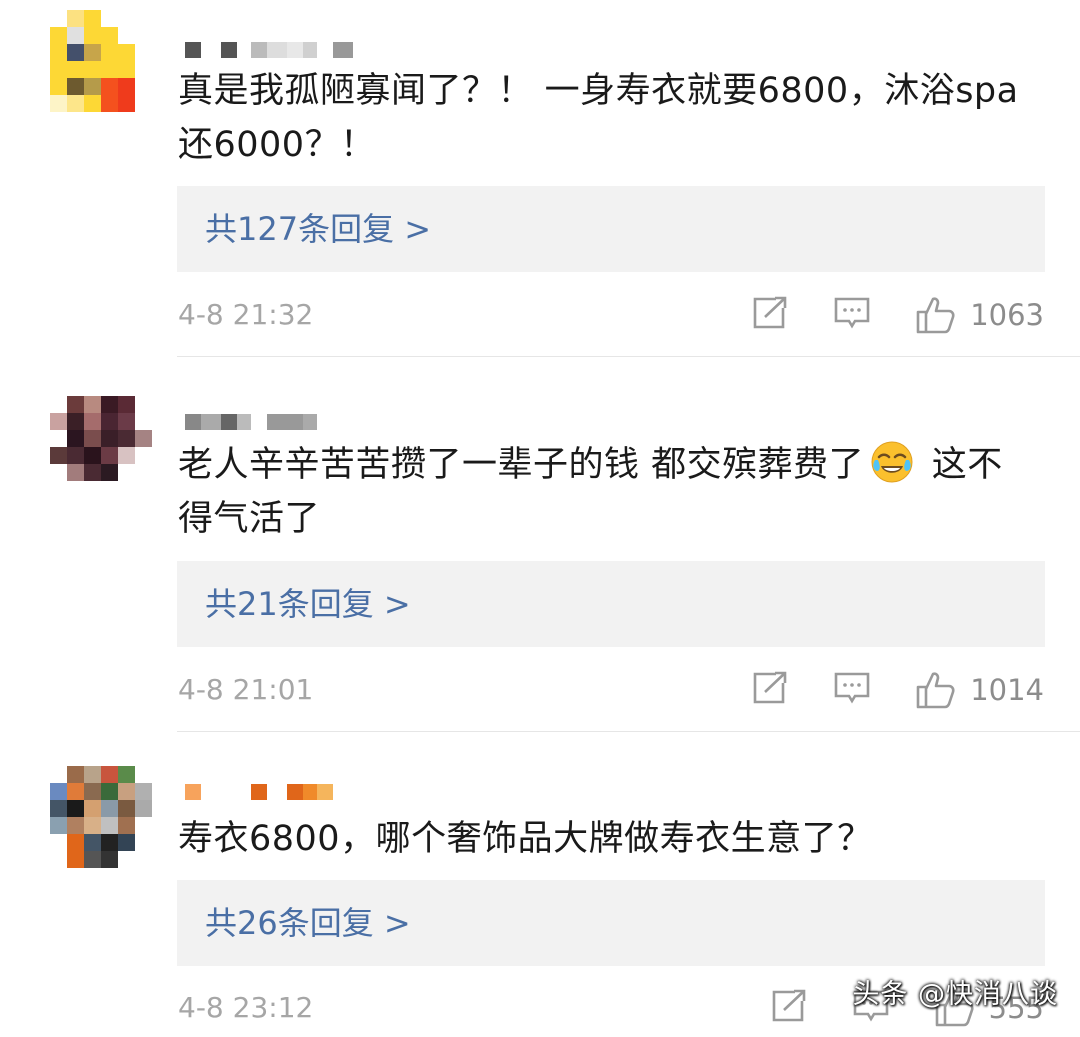 The image size is (1080, 1037). Describe the element at coordinates (611, 604) in the screenshot. I see `reply-box: 共21条回复 >` at that location.